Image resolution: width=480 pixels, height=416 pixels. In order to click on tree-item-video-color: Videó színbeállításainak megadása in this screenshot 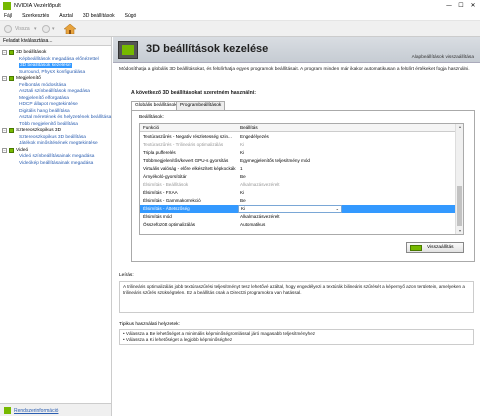, I will do `click(56, 156)`.